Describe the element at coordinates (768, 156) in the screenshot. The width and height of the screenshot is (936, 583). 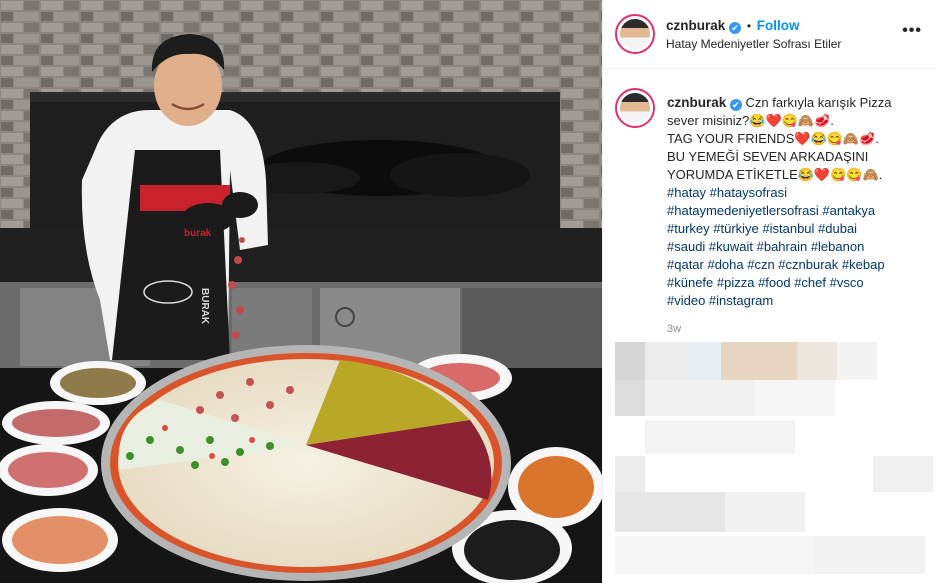
I see `caption-line-4: BU YEMEĞİ SEVEN ARKADAŞINI` at that location.